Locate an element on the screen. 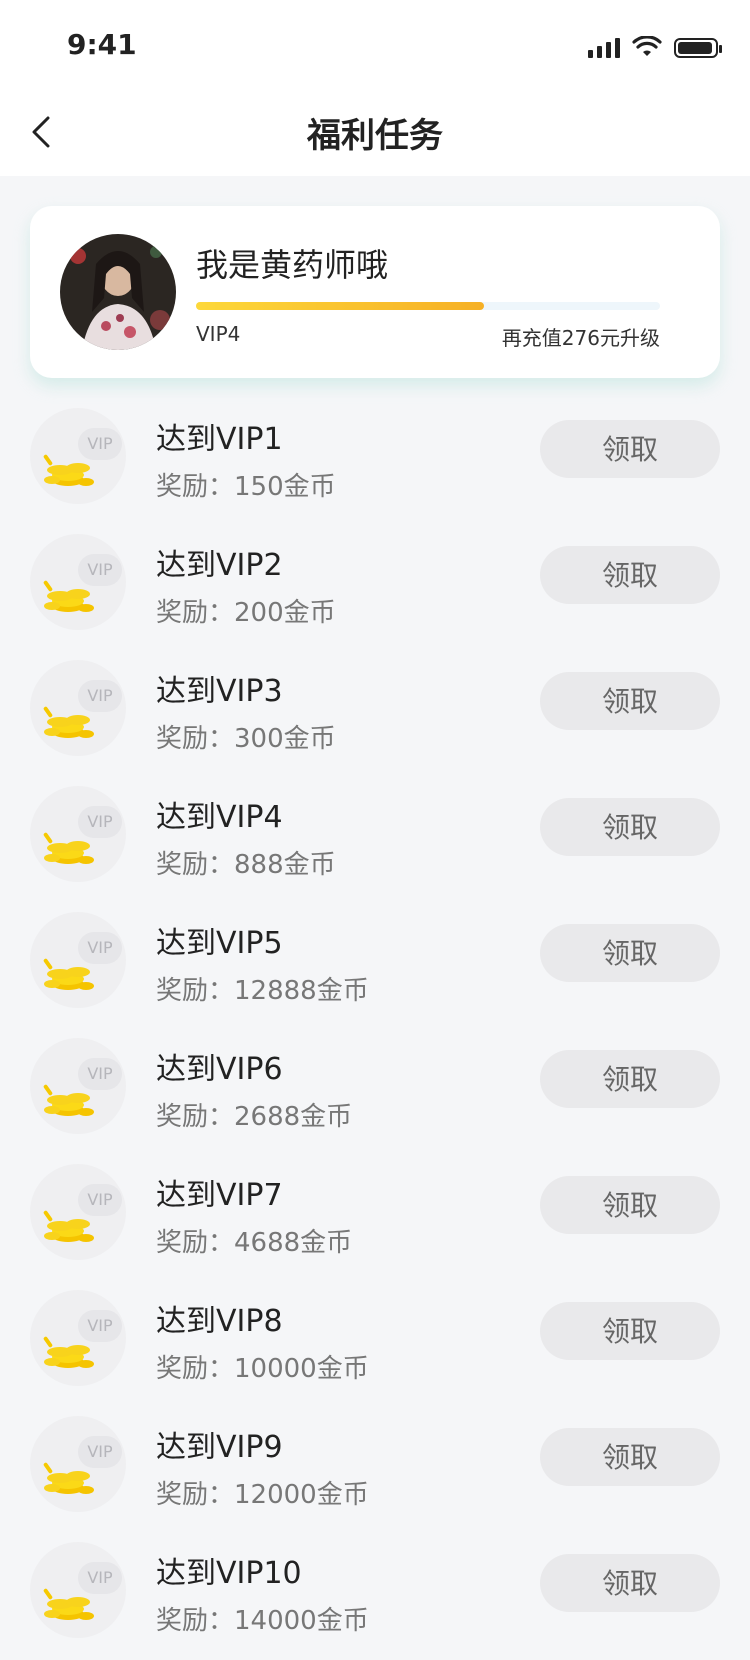  task-row: VIP 达到VIP2 奖励：200金币 领取 is located at coordinates (375, 589).